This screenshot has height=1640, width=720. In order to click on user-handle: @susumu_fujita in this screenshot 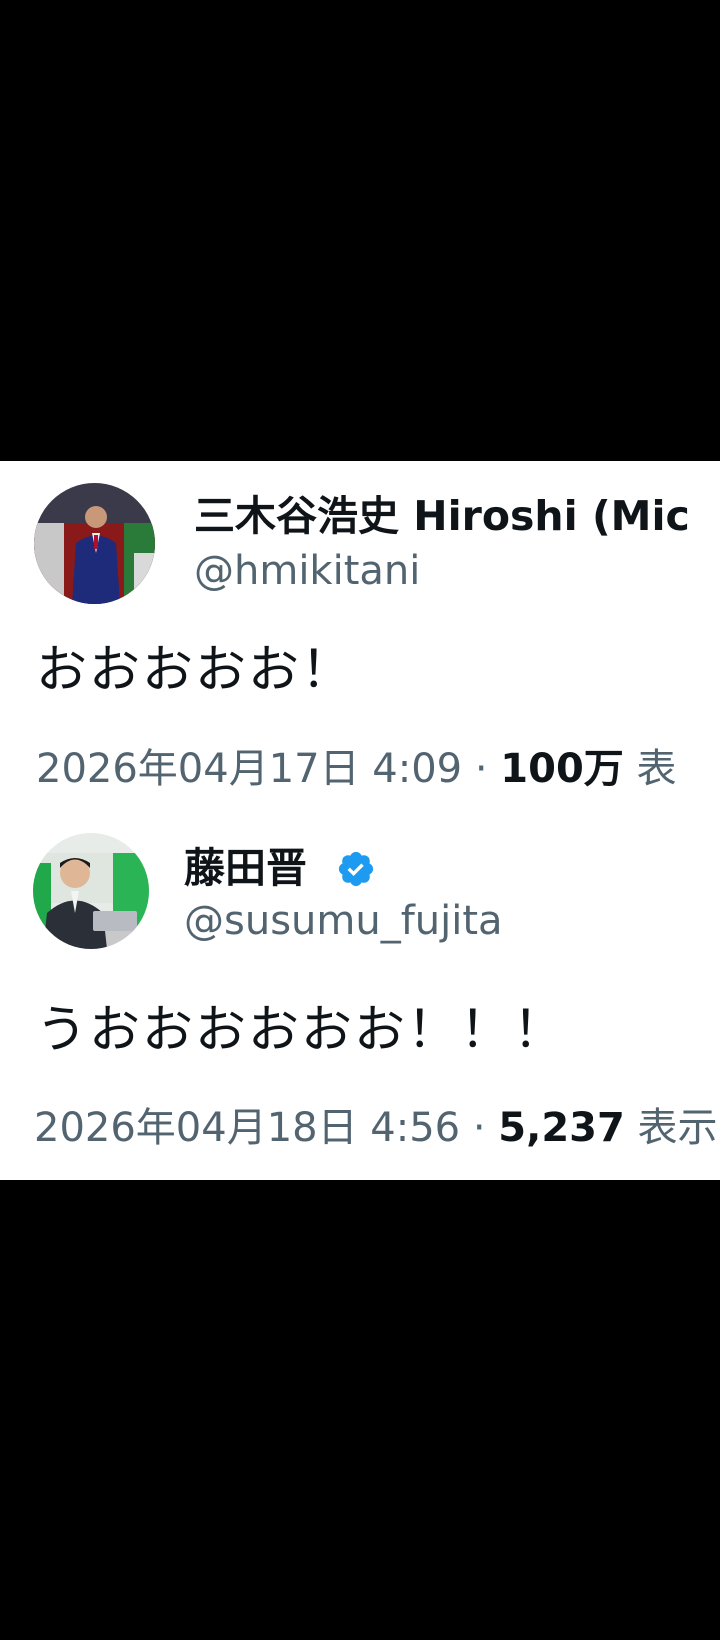, I will do `click(343, 921)`.